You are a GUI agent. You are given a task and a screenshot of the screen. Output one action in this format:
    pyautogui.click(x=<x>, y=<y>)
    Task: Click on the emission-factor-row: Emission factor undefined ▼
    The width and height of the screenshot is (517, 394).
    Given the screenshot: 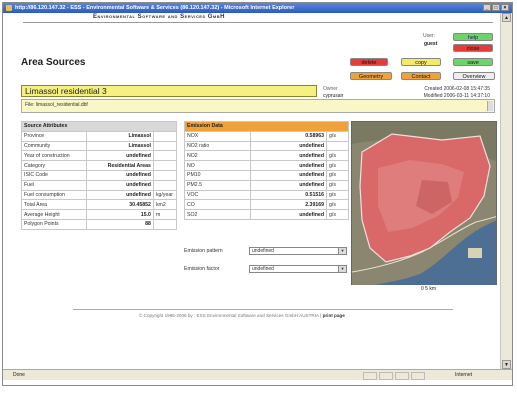 What is the action you would take?
    pyautogui.click(x=265, y=269)
    